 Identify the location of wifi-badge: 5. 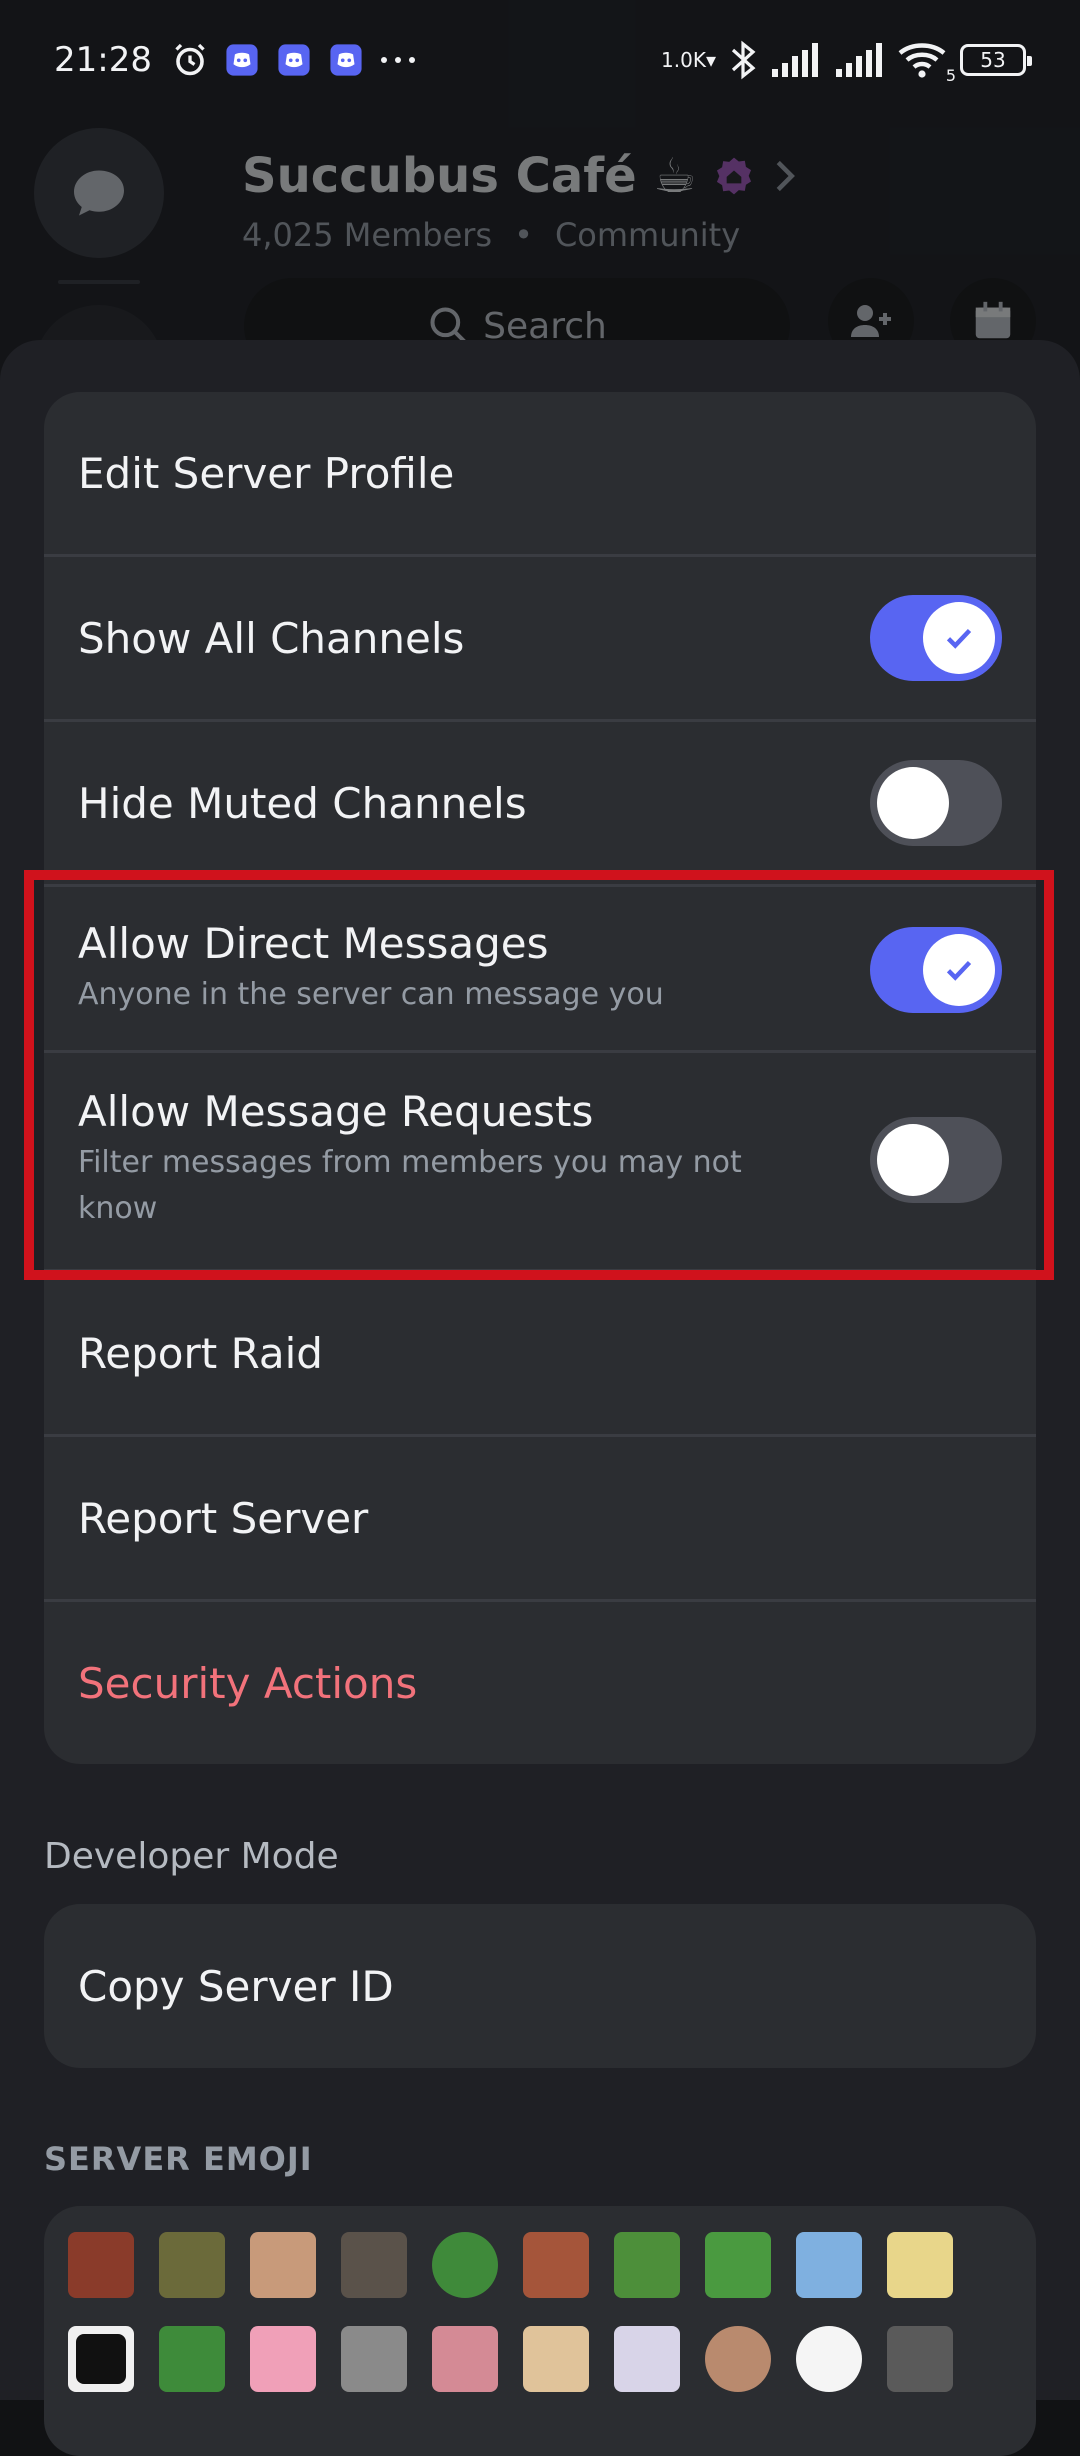
(950, 75).